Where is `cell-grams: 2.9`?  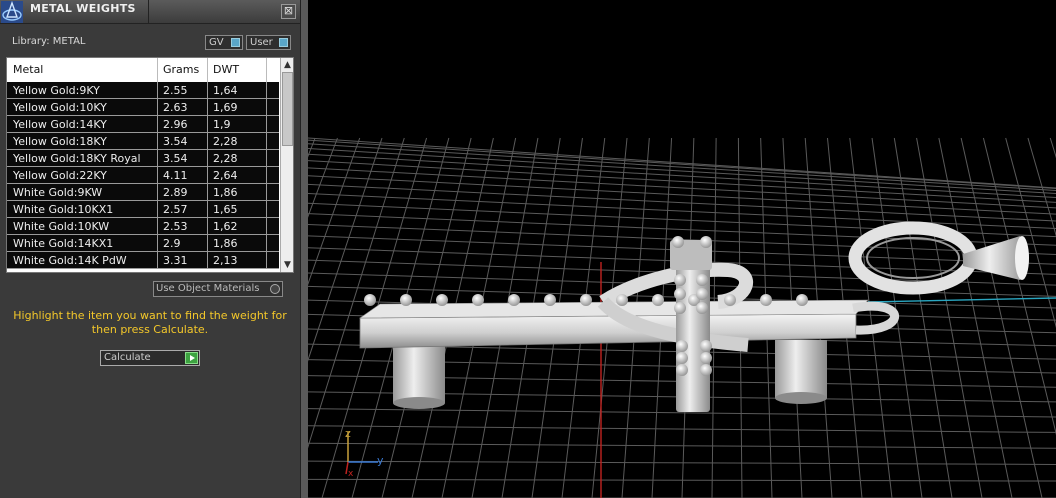
cell-grams: 2.9 is located at coordinates (172, 243).